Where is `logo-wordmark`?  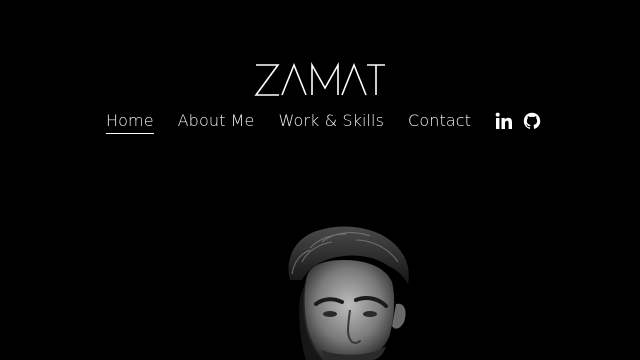
logo-wordmark is located at coordinates (319, 78).